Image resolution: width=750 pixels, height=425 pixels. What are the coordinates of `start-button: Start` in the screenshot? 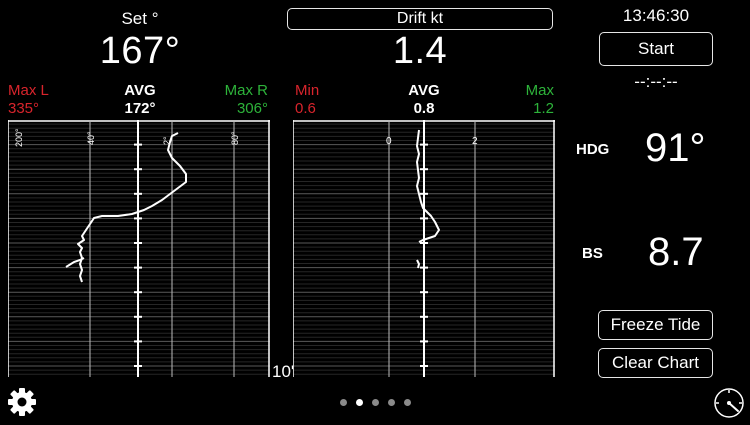 It's located at (656, 49).